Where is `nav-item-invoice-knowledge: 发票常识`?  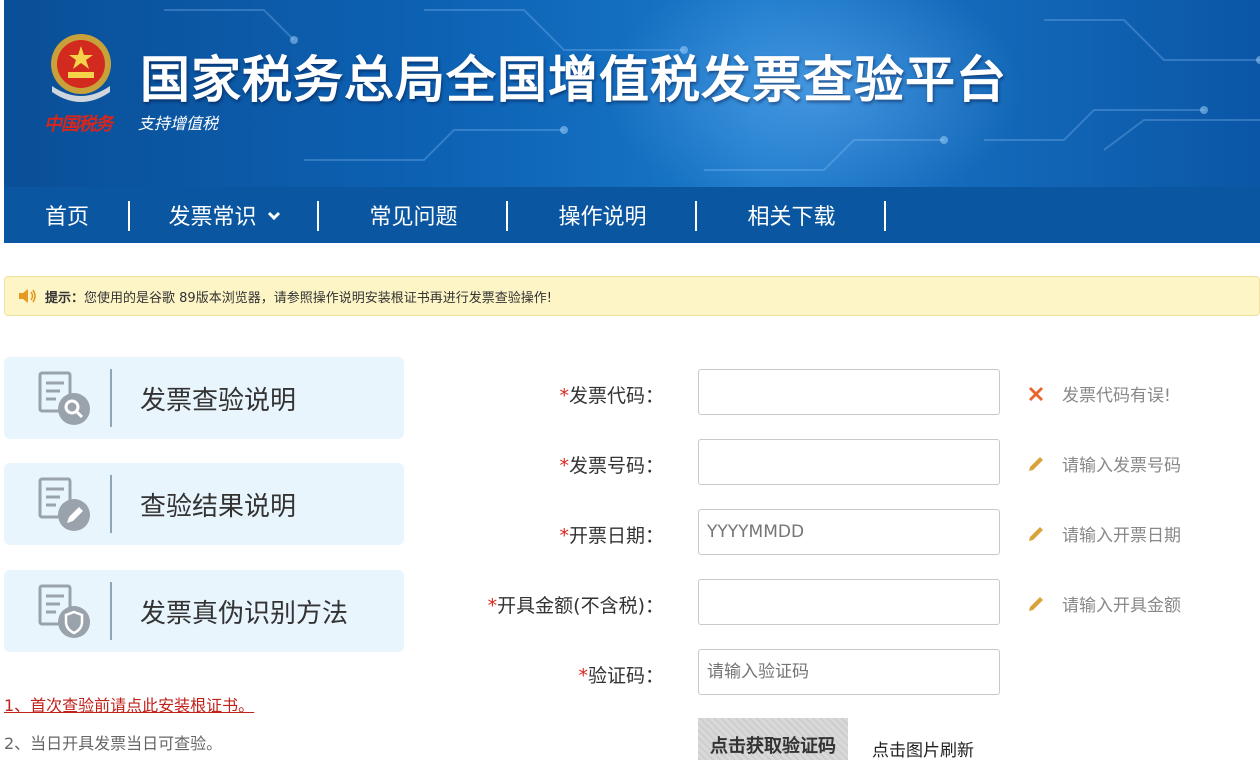 nav-item-invoice-knowledge: 发票常识 is located at coordinates (224, 215).